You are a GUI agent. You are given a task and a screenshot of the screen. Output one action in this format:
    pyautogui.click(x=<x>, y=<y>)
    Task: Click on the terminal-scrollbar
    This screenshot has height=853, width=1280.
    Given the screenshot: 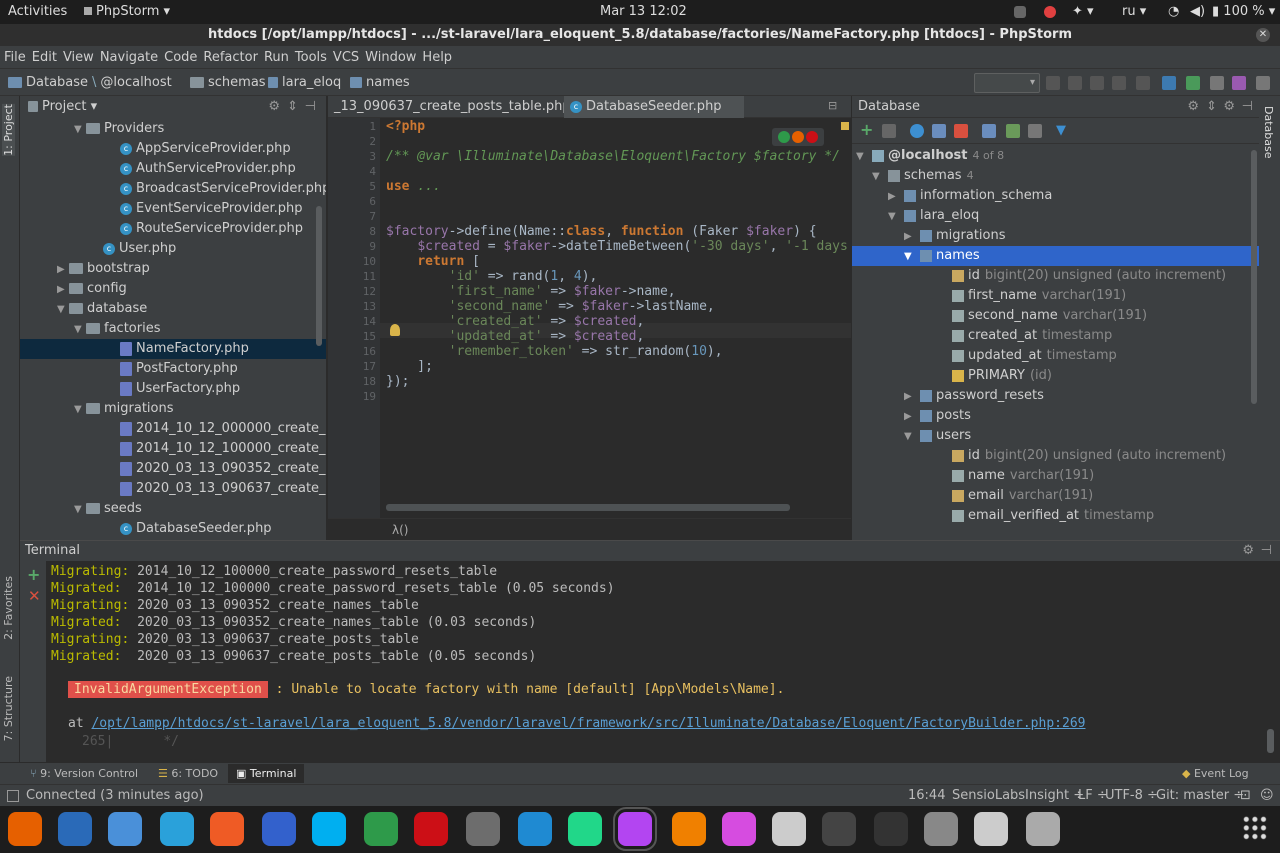 What is the action you would take?
    pyautogui.click(x=1270, y=741)
    